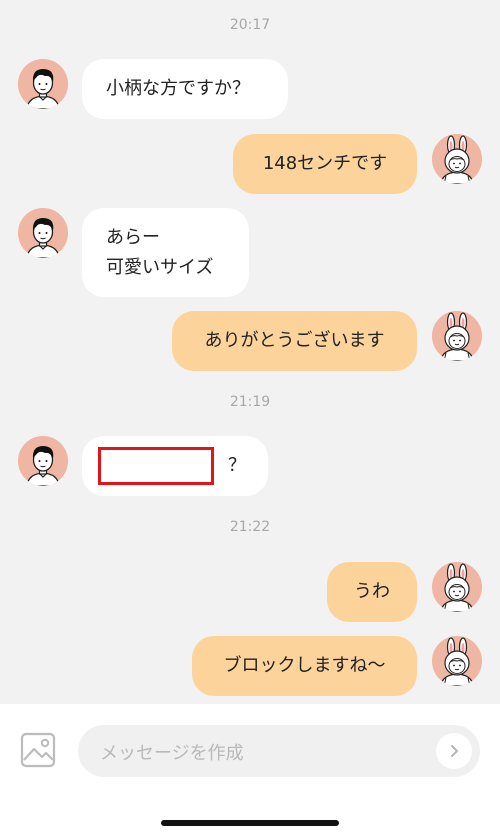 This screenshot has height=836, width=500. Describe the element at coordinates (178, 88) in the screenshot. I see `message-text: 小柄な方ですか？` at that location.